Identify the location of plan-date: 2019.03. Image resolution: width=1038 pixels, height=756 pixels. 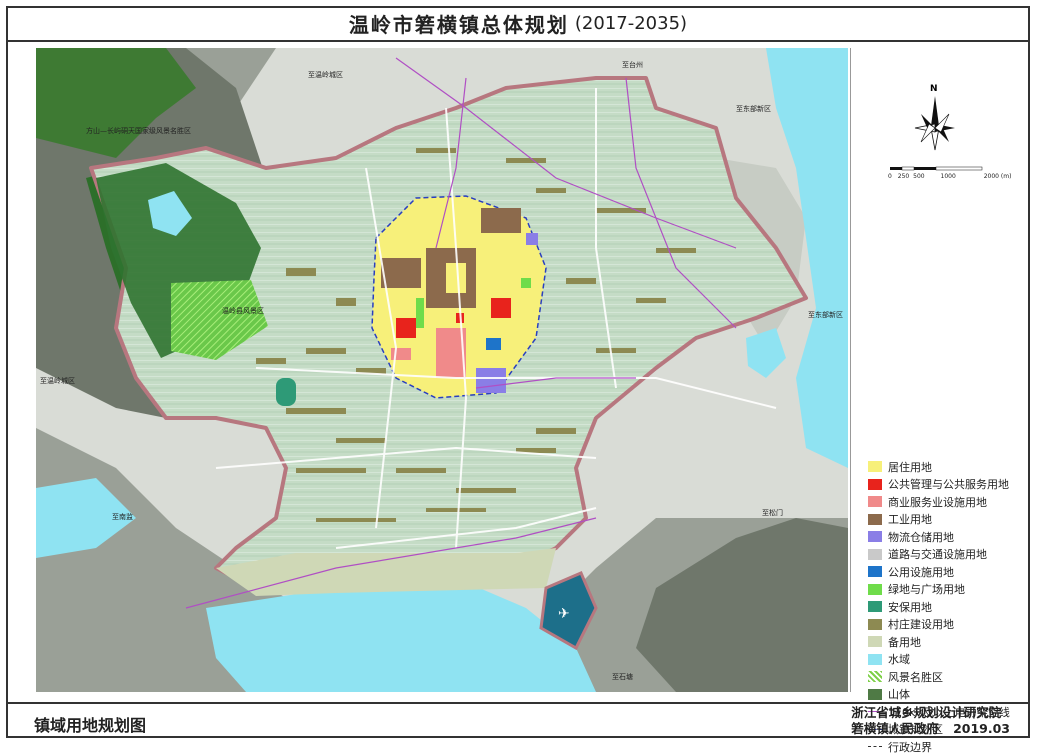
(981, 728).